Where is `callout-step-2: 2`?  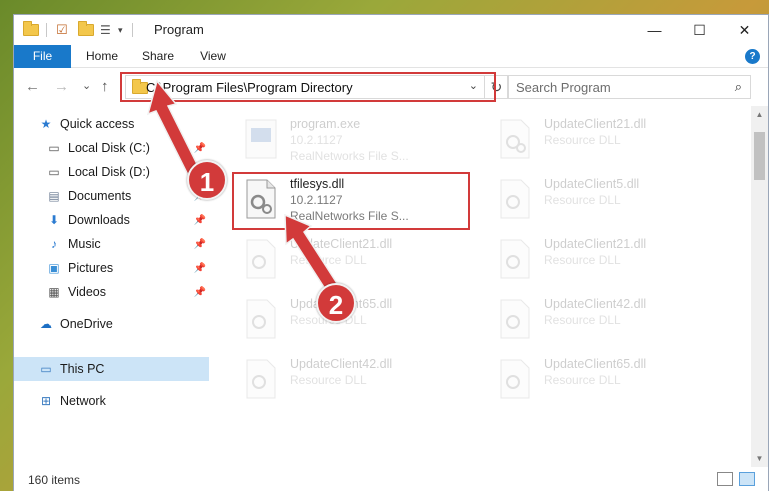 callout-step-2: 2 is located at coordinates (336, 303).